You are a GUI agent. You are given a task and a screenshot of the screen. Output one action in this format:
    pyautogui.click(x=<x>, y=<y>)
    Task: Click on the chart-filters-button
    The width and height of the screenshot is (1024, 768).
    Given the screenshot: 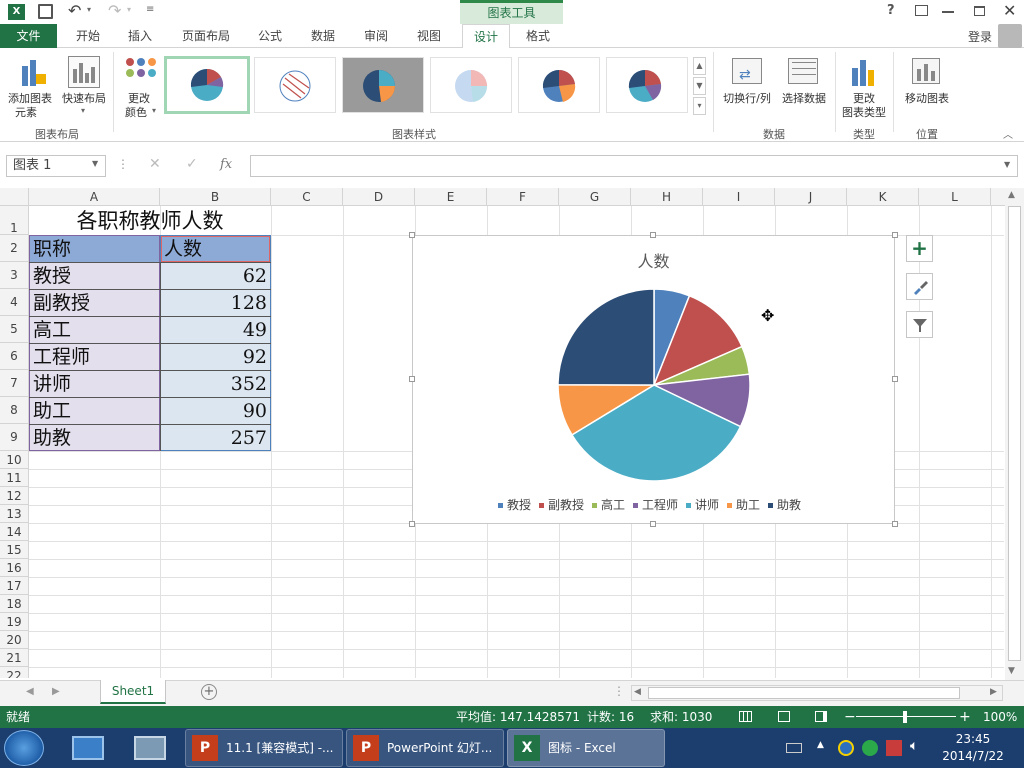 What is the action you would take?
    pyautogui.click(x=919, y=324)
    